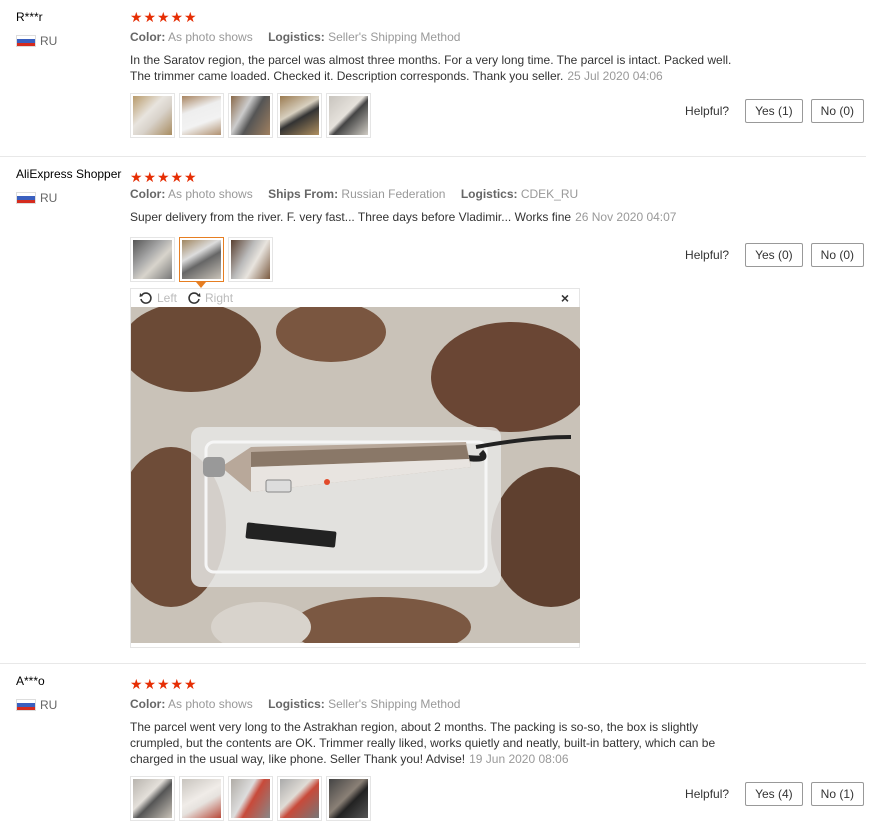  I want to click on review-date: 19 Jun 2020 08:06, so click(519, 759).